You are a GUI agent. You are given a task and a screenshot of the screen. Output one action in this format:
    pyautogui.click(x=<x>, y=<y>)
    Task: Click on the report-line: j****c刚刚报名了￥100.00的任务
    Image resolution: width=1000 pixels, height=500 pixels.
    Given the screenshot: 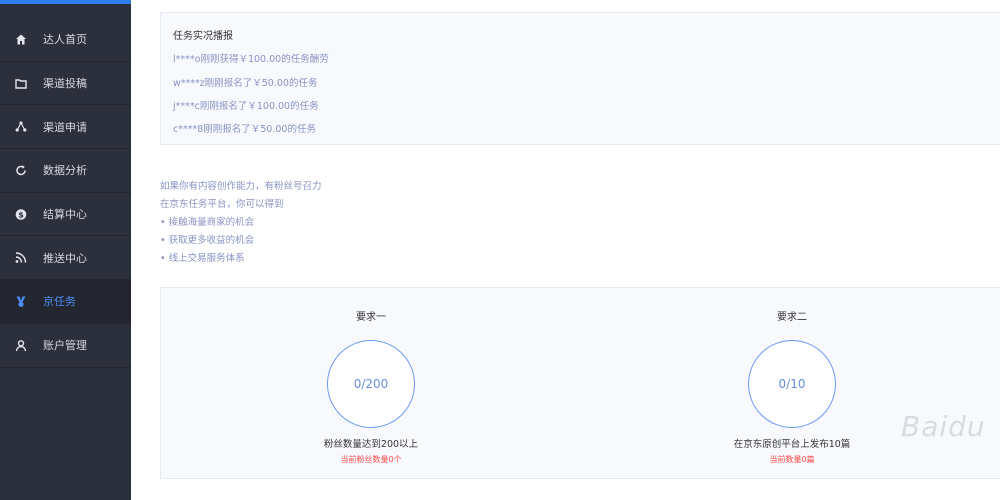 What is the action you would take?
    pyautogui.click(x=246, y=106)
    